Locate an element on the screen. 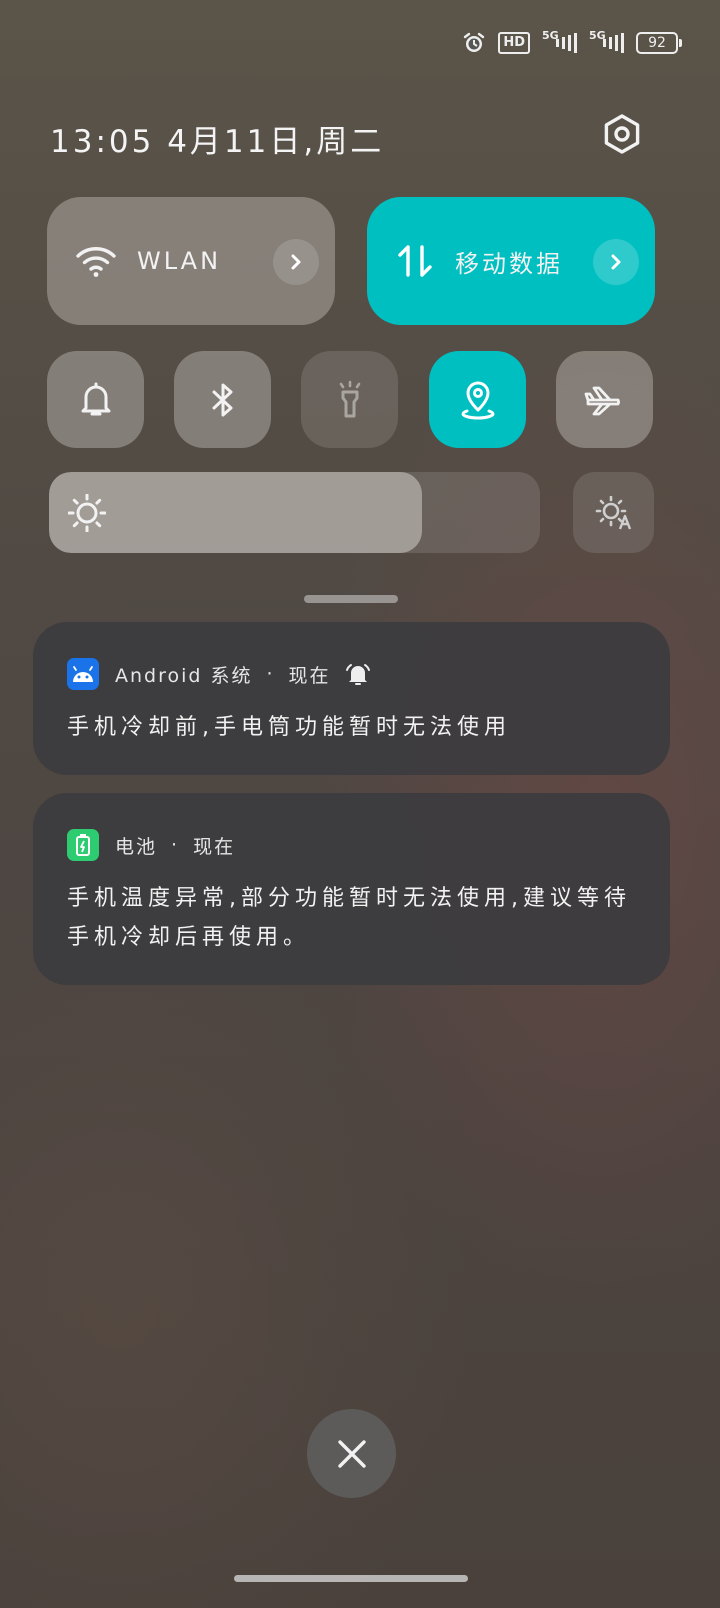 The image size is (720, 1608). home-indicator is located at coordinates (351, 1578).